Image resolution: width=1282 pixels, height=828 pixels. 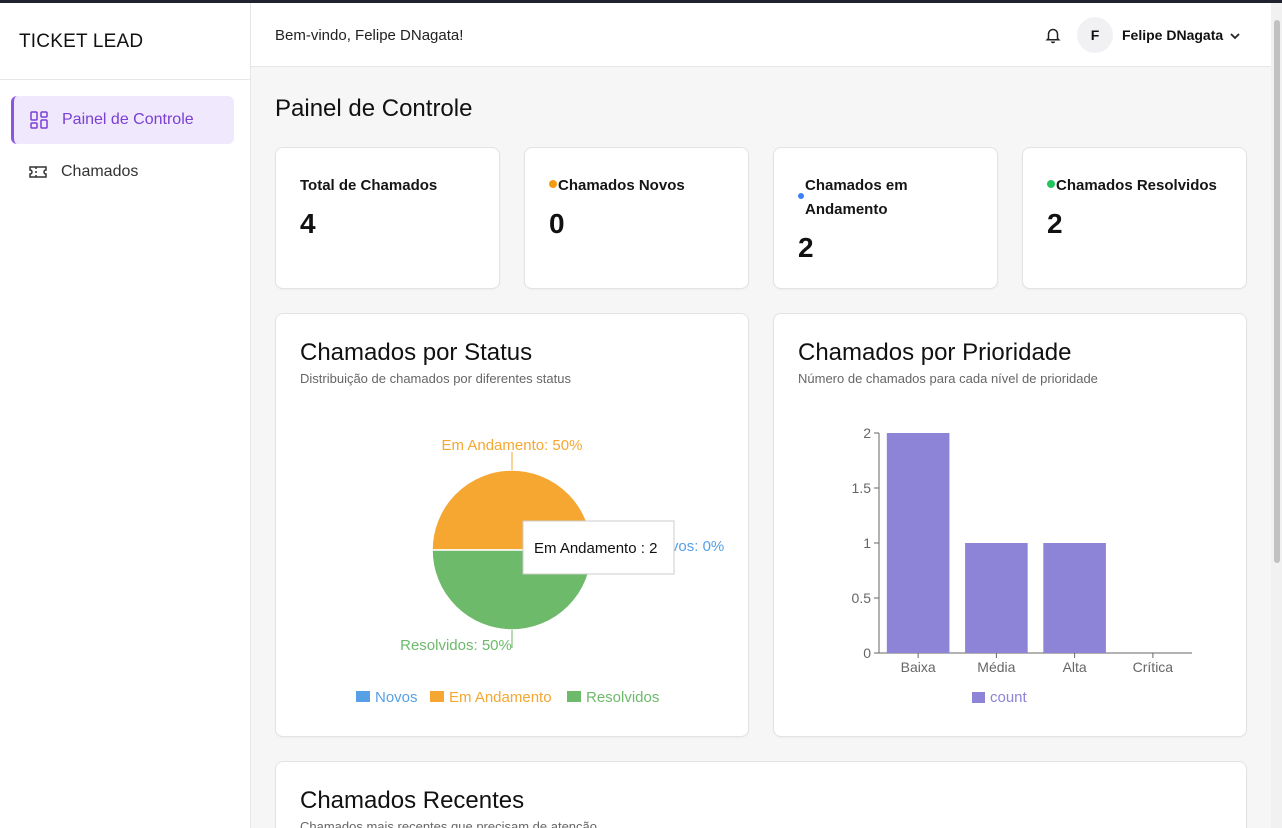 I want to click on y-tick-label: 1, so click(x=867, y=543).